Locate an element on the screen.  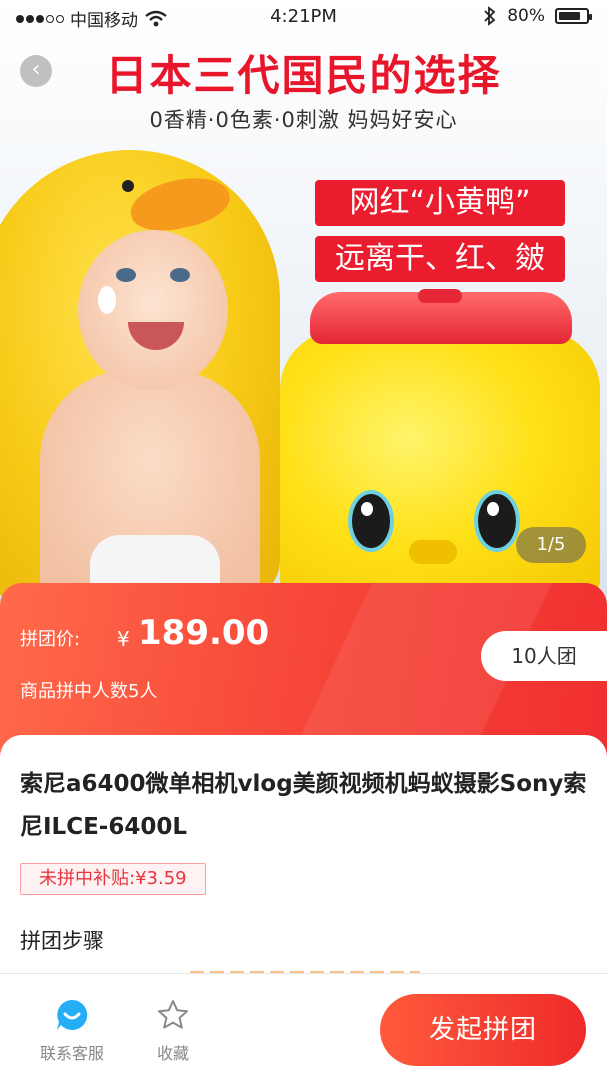
star-icon is located at coordinates (173, 1014).